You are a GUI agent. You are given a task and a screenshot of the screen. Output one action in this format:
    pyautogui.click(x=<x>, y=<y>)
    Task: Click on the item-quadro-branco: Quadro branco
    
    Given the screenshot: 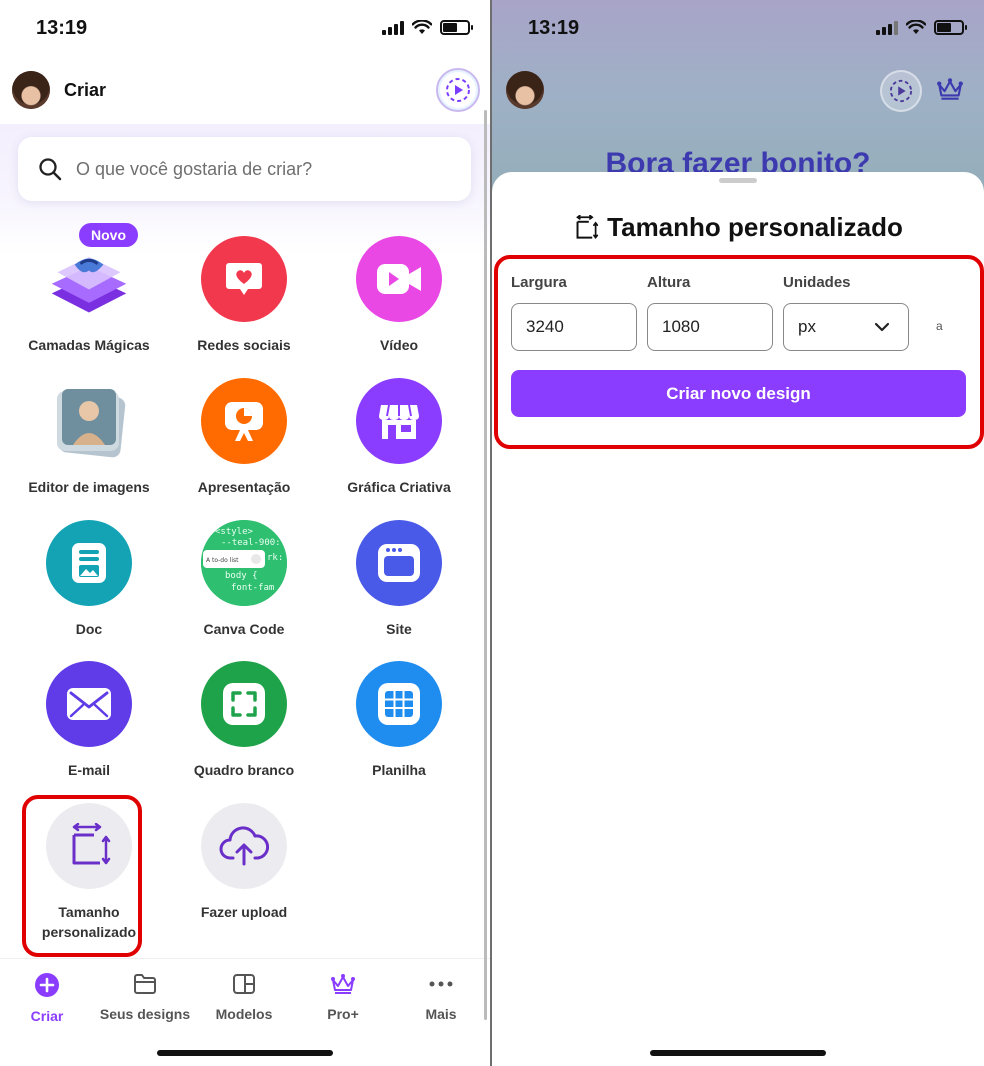 What is the action you would take?
    pyautogui.click(x=244, y=720)
    